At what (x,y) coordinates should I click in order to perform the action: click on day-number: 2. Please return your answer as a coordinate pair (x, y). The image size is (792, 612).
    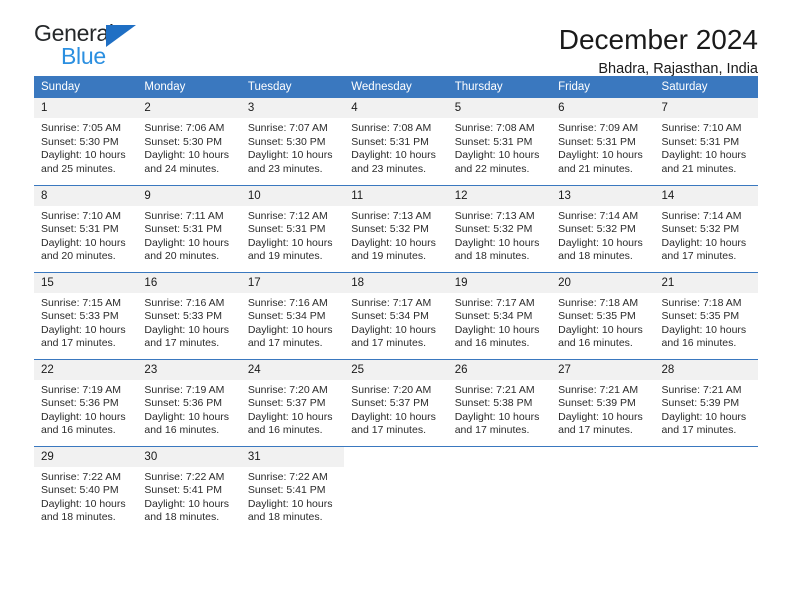
    Looking at the image, I should click on (189, 108).